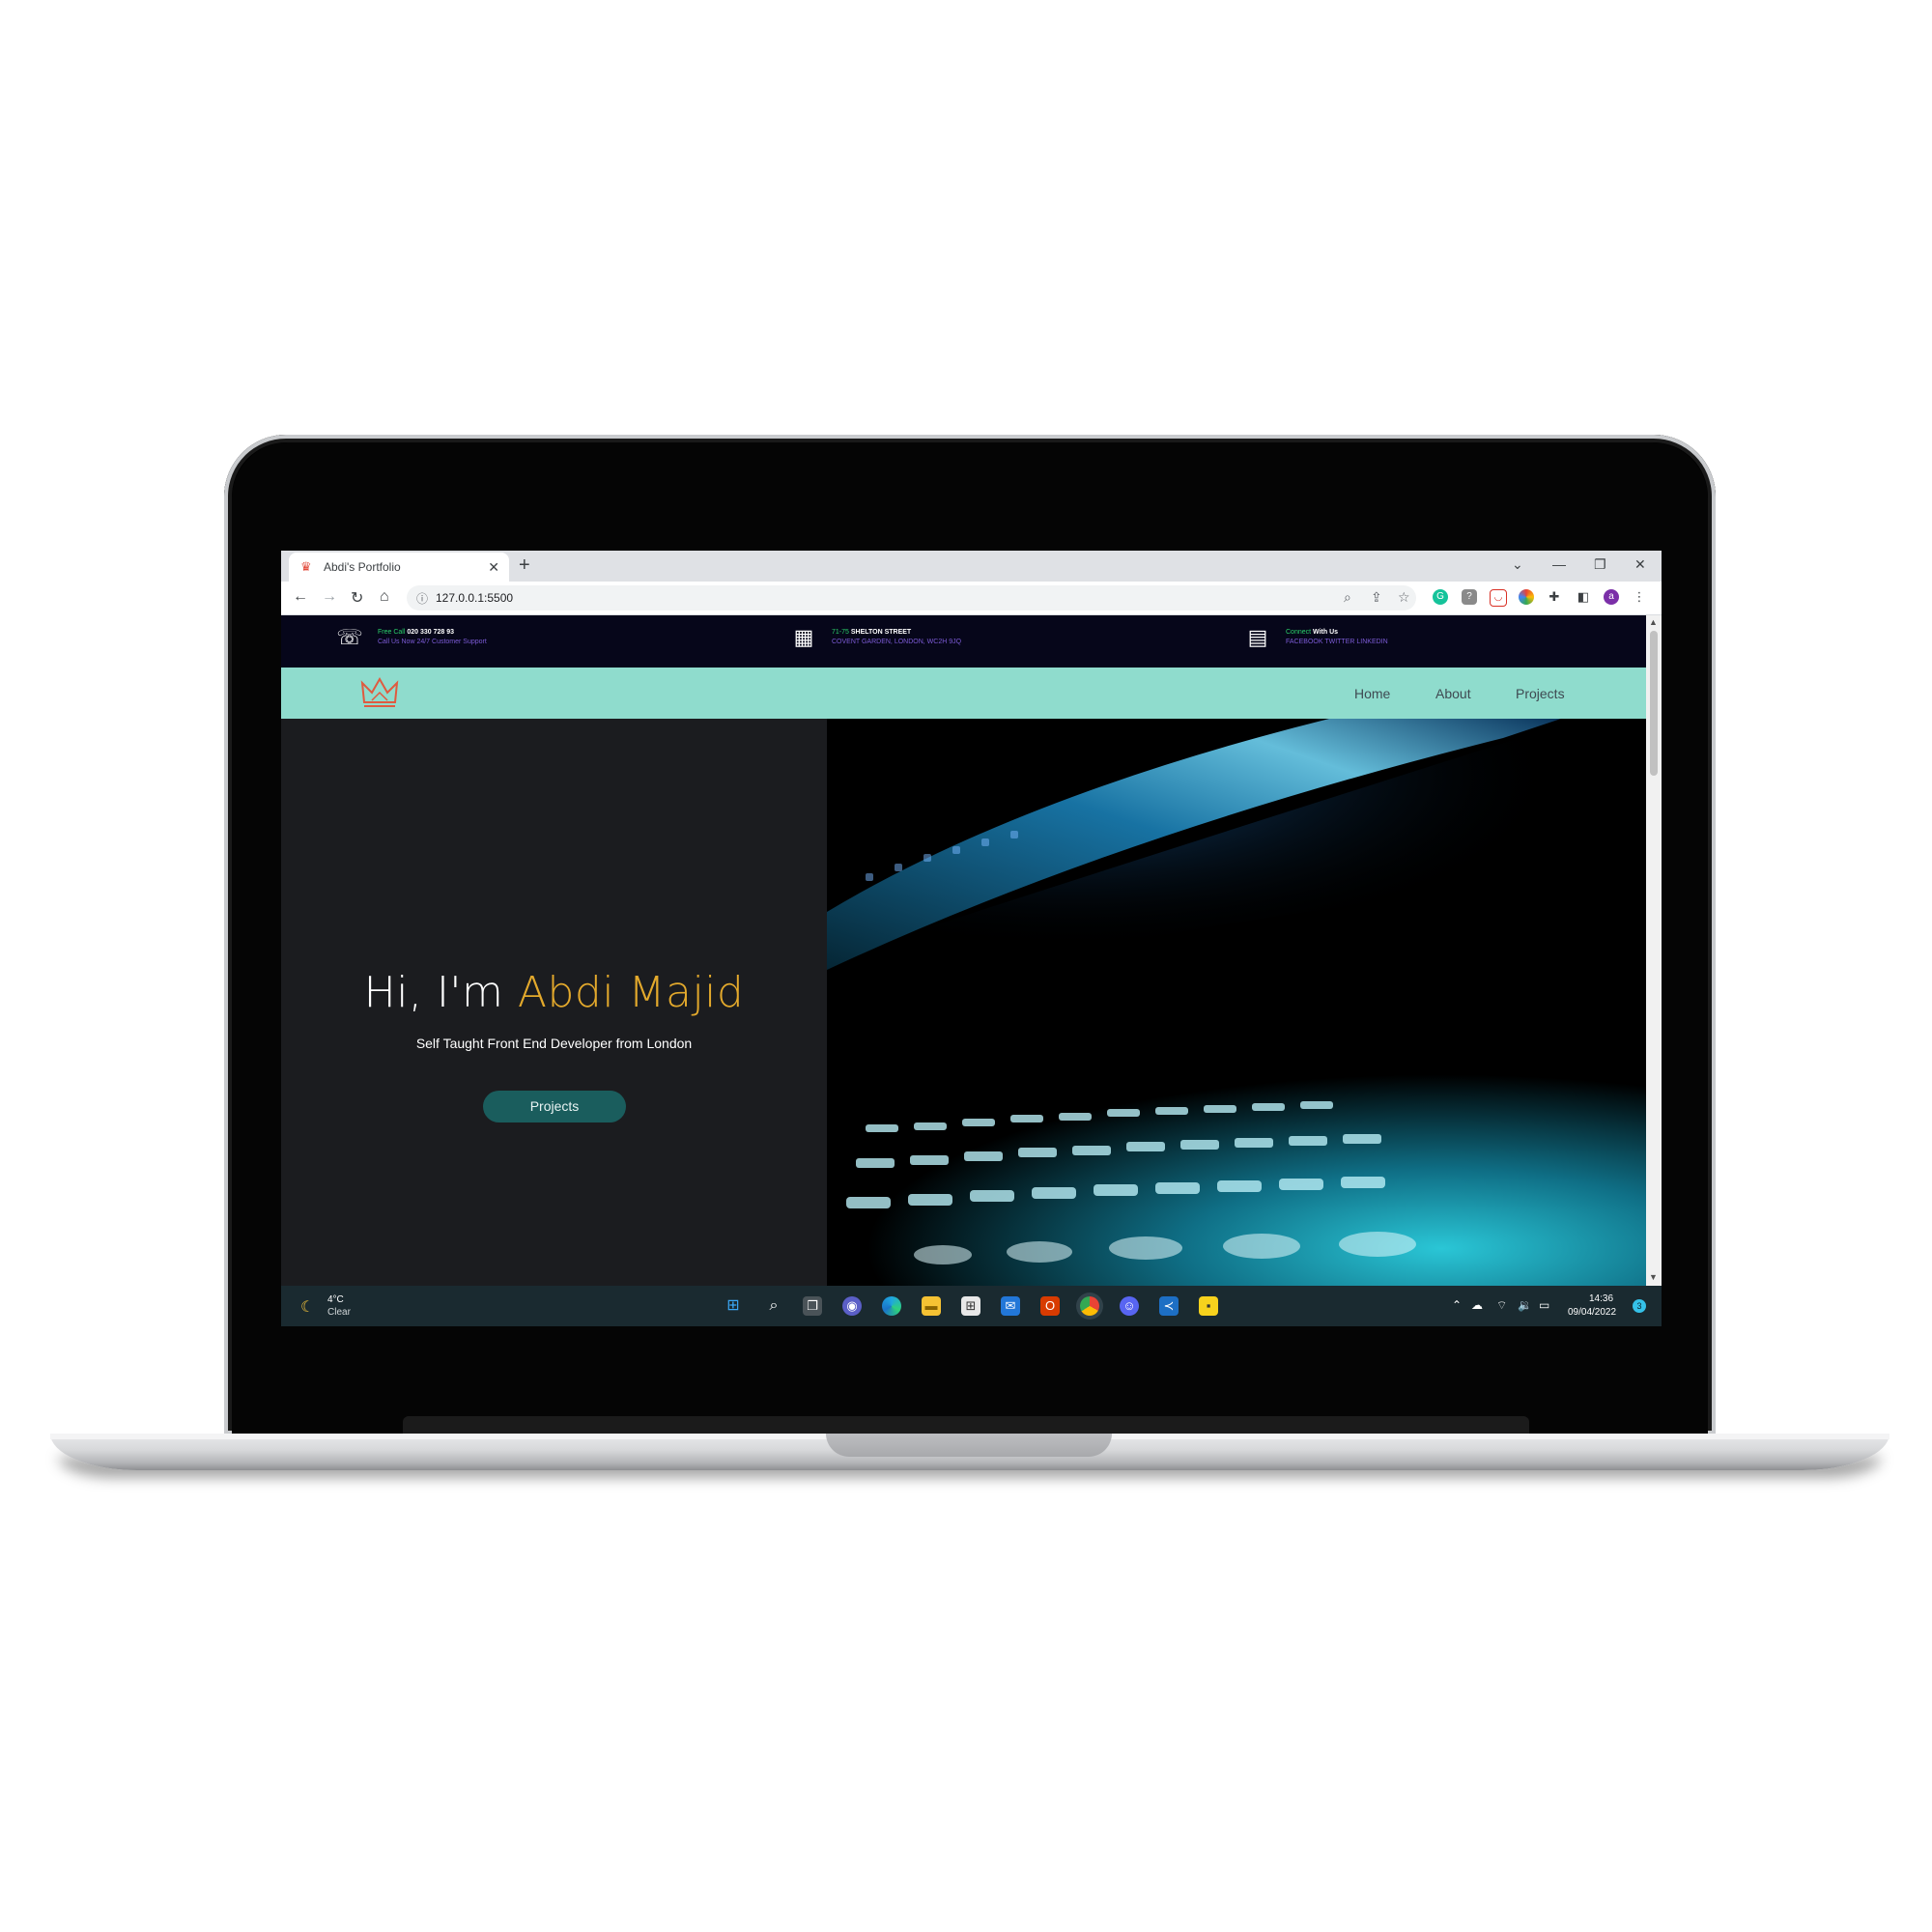 This screenshot has width=1932, height=1932. Describe the element at coordinates (1129, 1306) in the screenshot. I see `discord-icon: ☺` at that location.